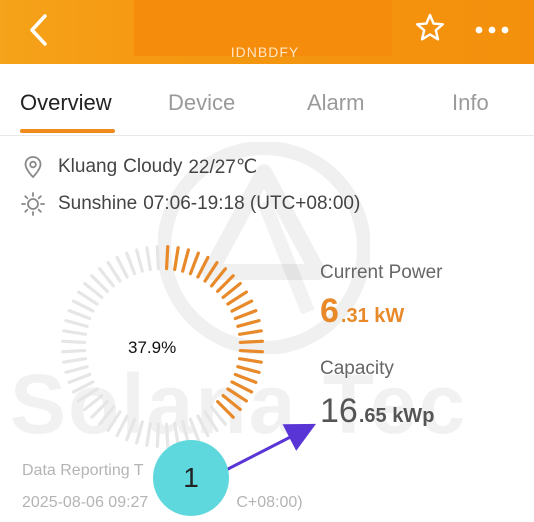  What do you see at coordinates (329, 311) in the screenshot?
I see `current-power-integer: 6` at bounding box center [329, 311].